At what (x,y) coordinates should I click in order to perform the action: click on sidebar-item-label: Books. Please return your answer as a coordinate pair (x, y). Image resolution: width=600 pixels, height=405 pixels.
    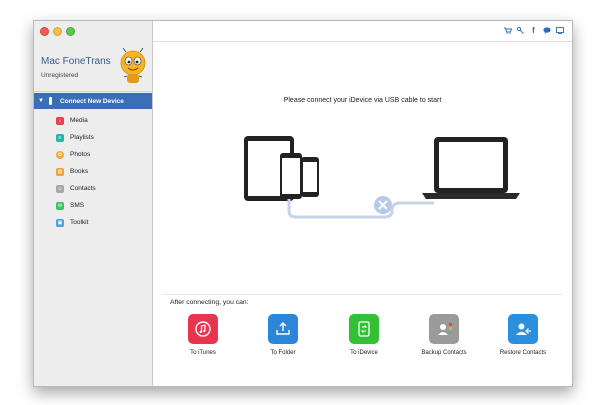
    Looking at the image, I should click on (79, 171).